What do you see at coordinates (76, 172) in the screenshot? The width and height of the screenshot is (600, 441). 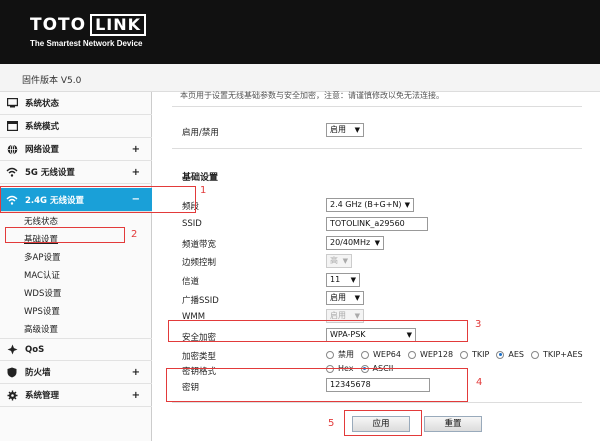 I see `sidebar-item-5g-wireless: 5G 无线设置 +` at bounding box center [76, 172].